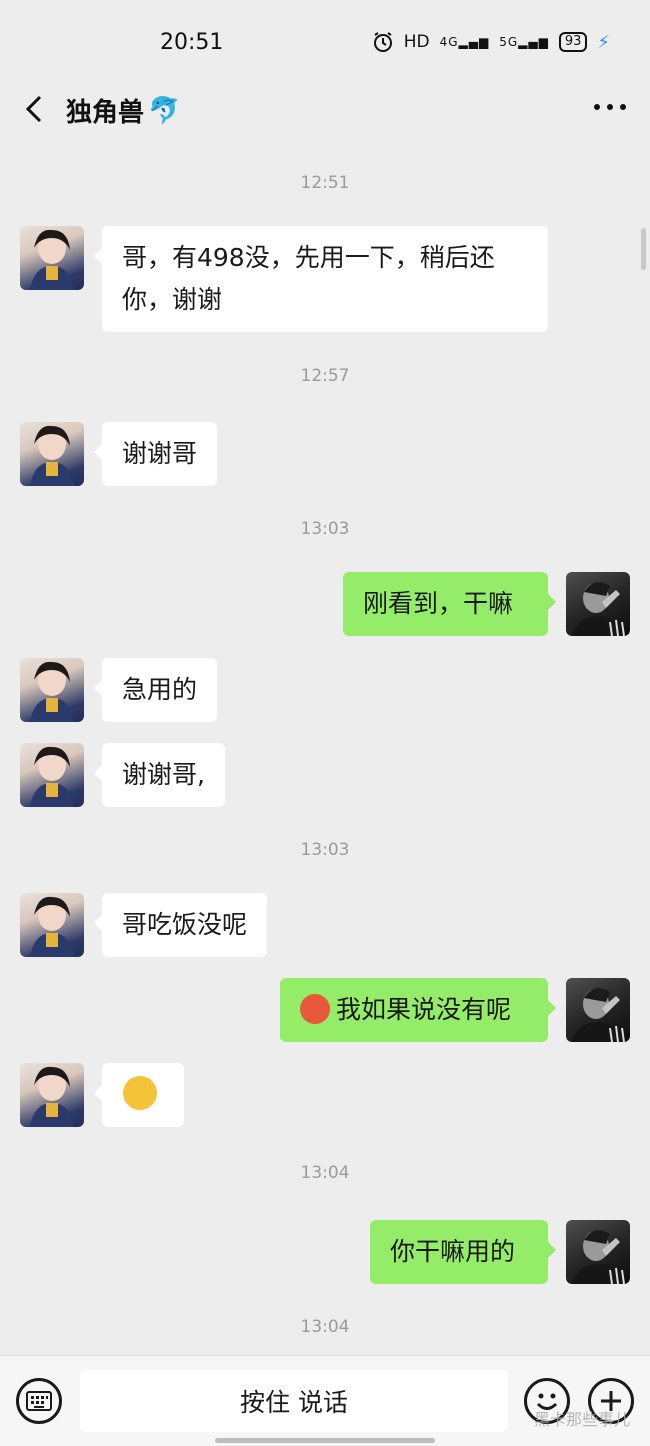 This screenshot has height=1446, width=650. What do you see at coordinates (449, 604) in the screenshot?
I see `message-bubble-sent: 刚看到，干嘛` at bounding box center [449, 604].